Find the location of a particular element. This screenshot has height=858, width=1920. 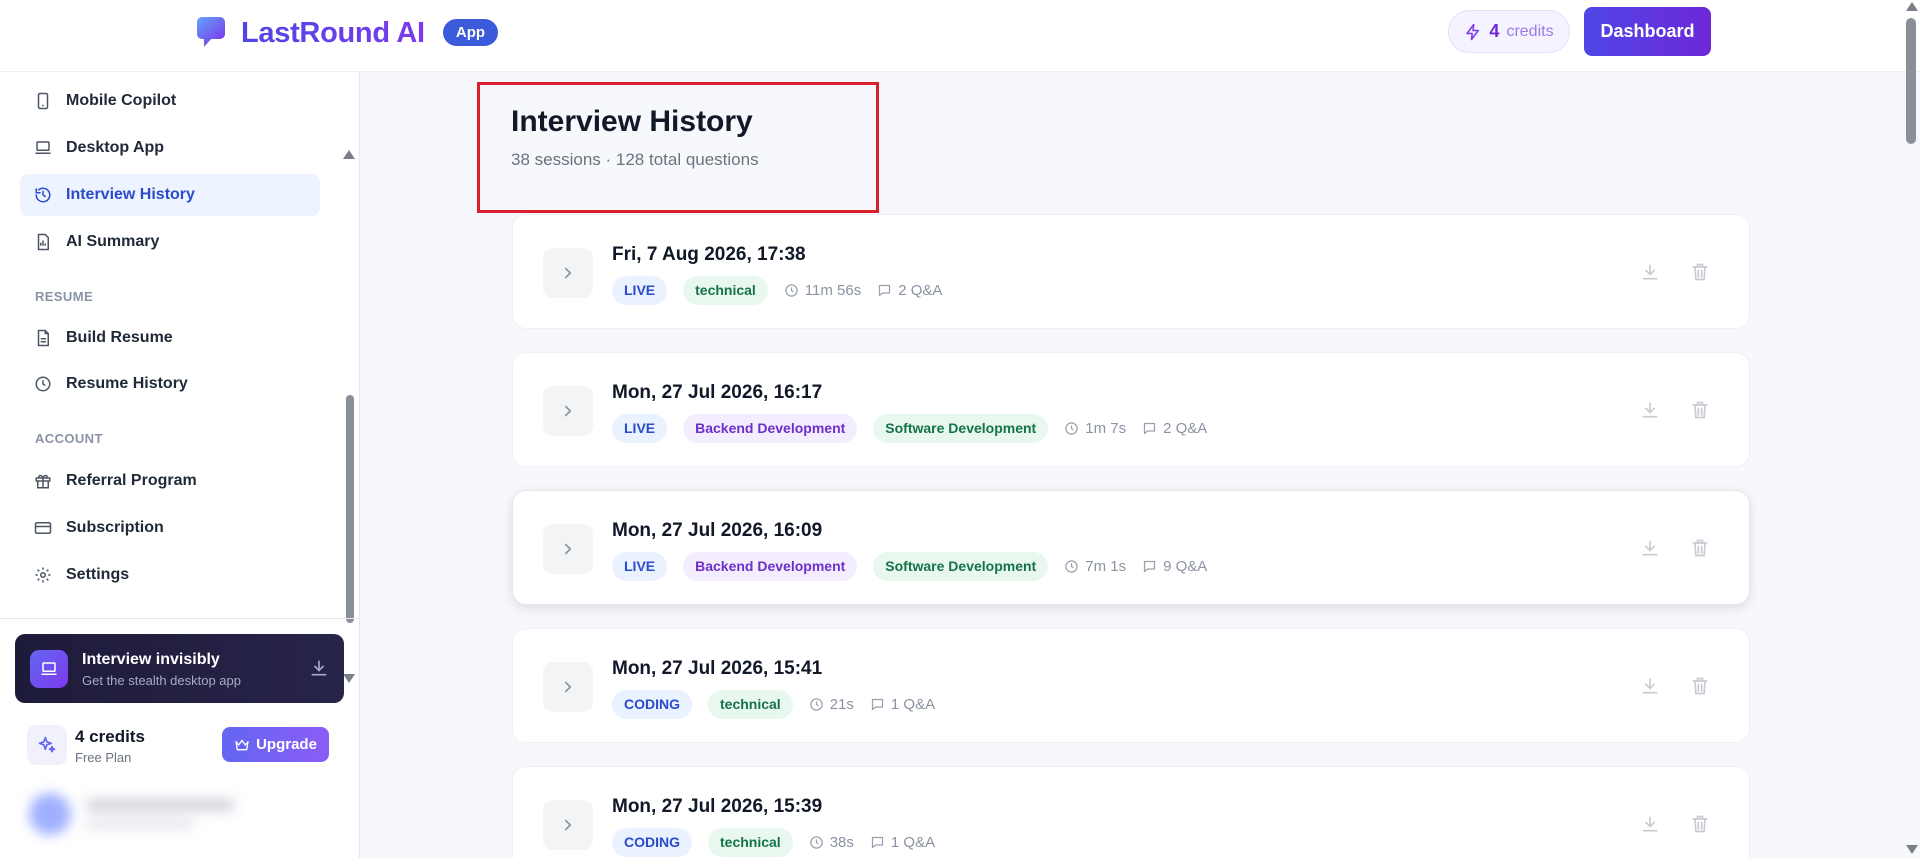

sidebar-item-desktop-app: Desktop App is located at coordinates (170, 148).